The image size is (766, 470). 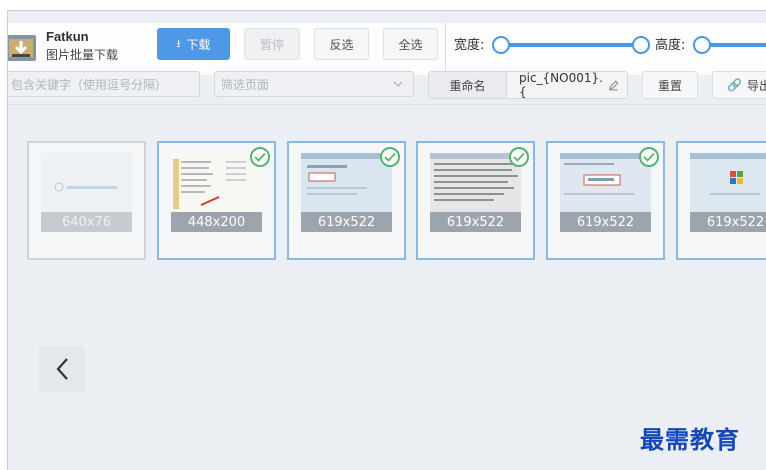 I want to click on watermark: 最需教育, so click(x=690, y=439).